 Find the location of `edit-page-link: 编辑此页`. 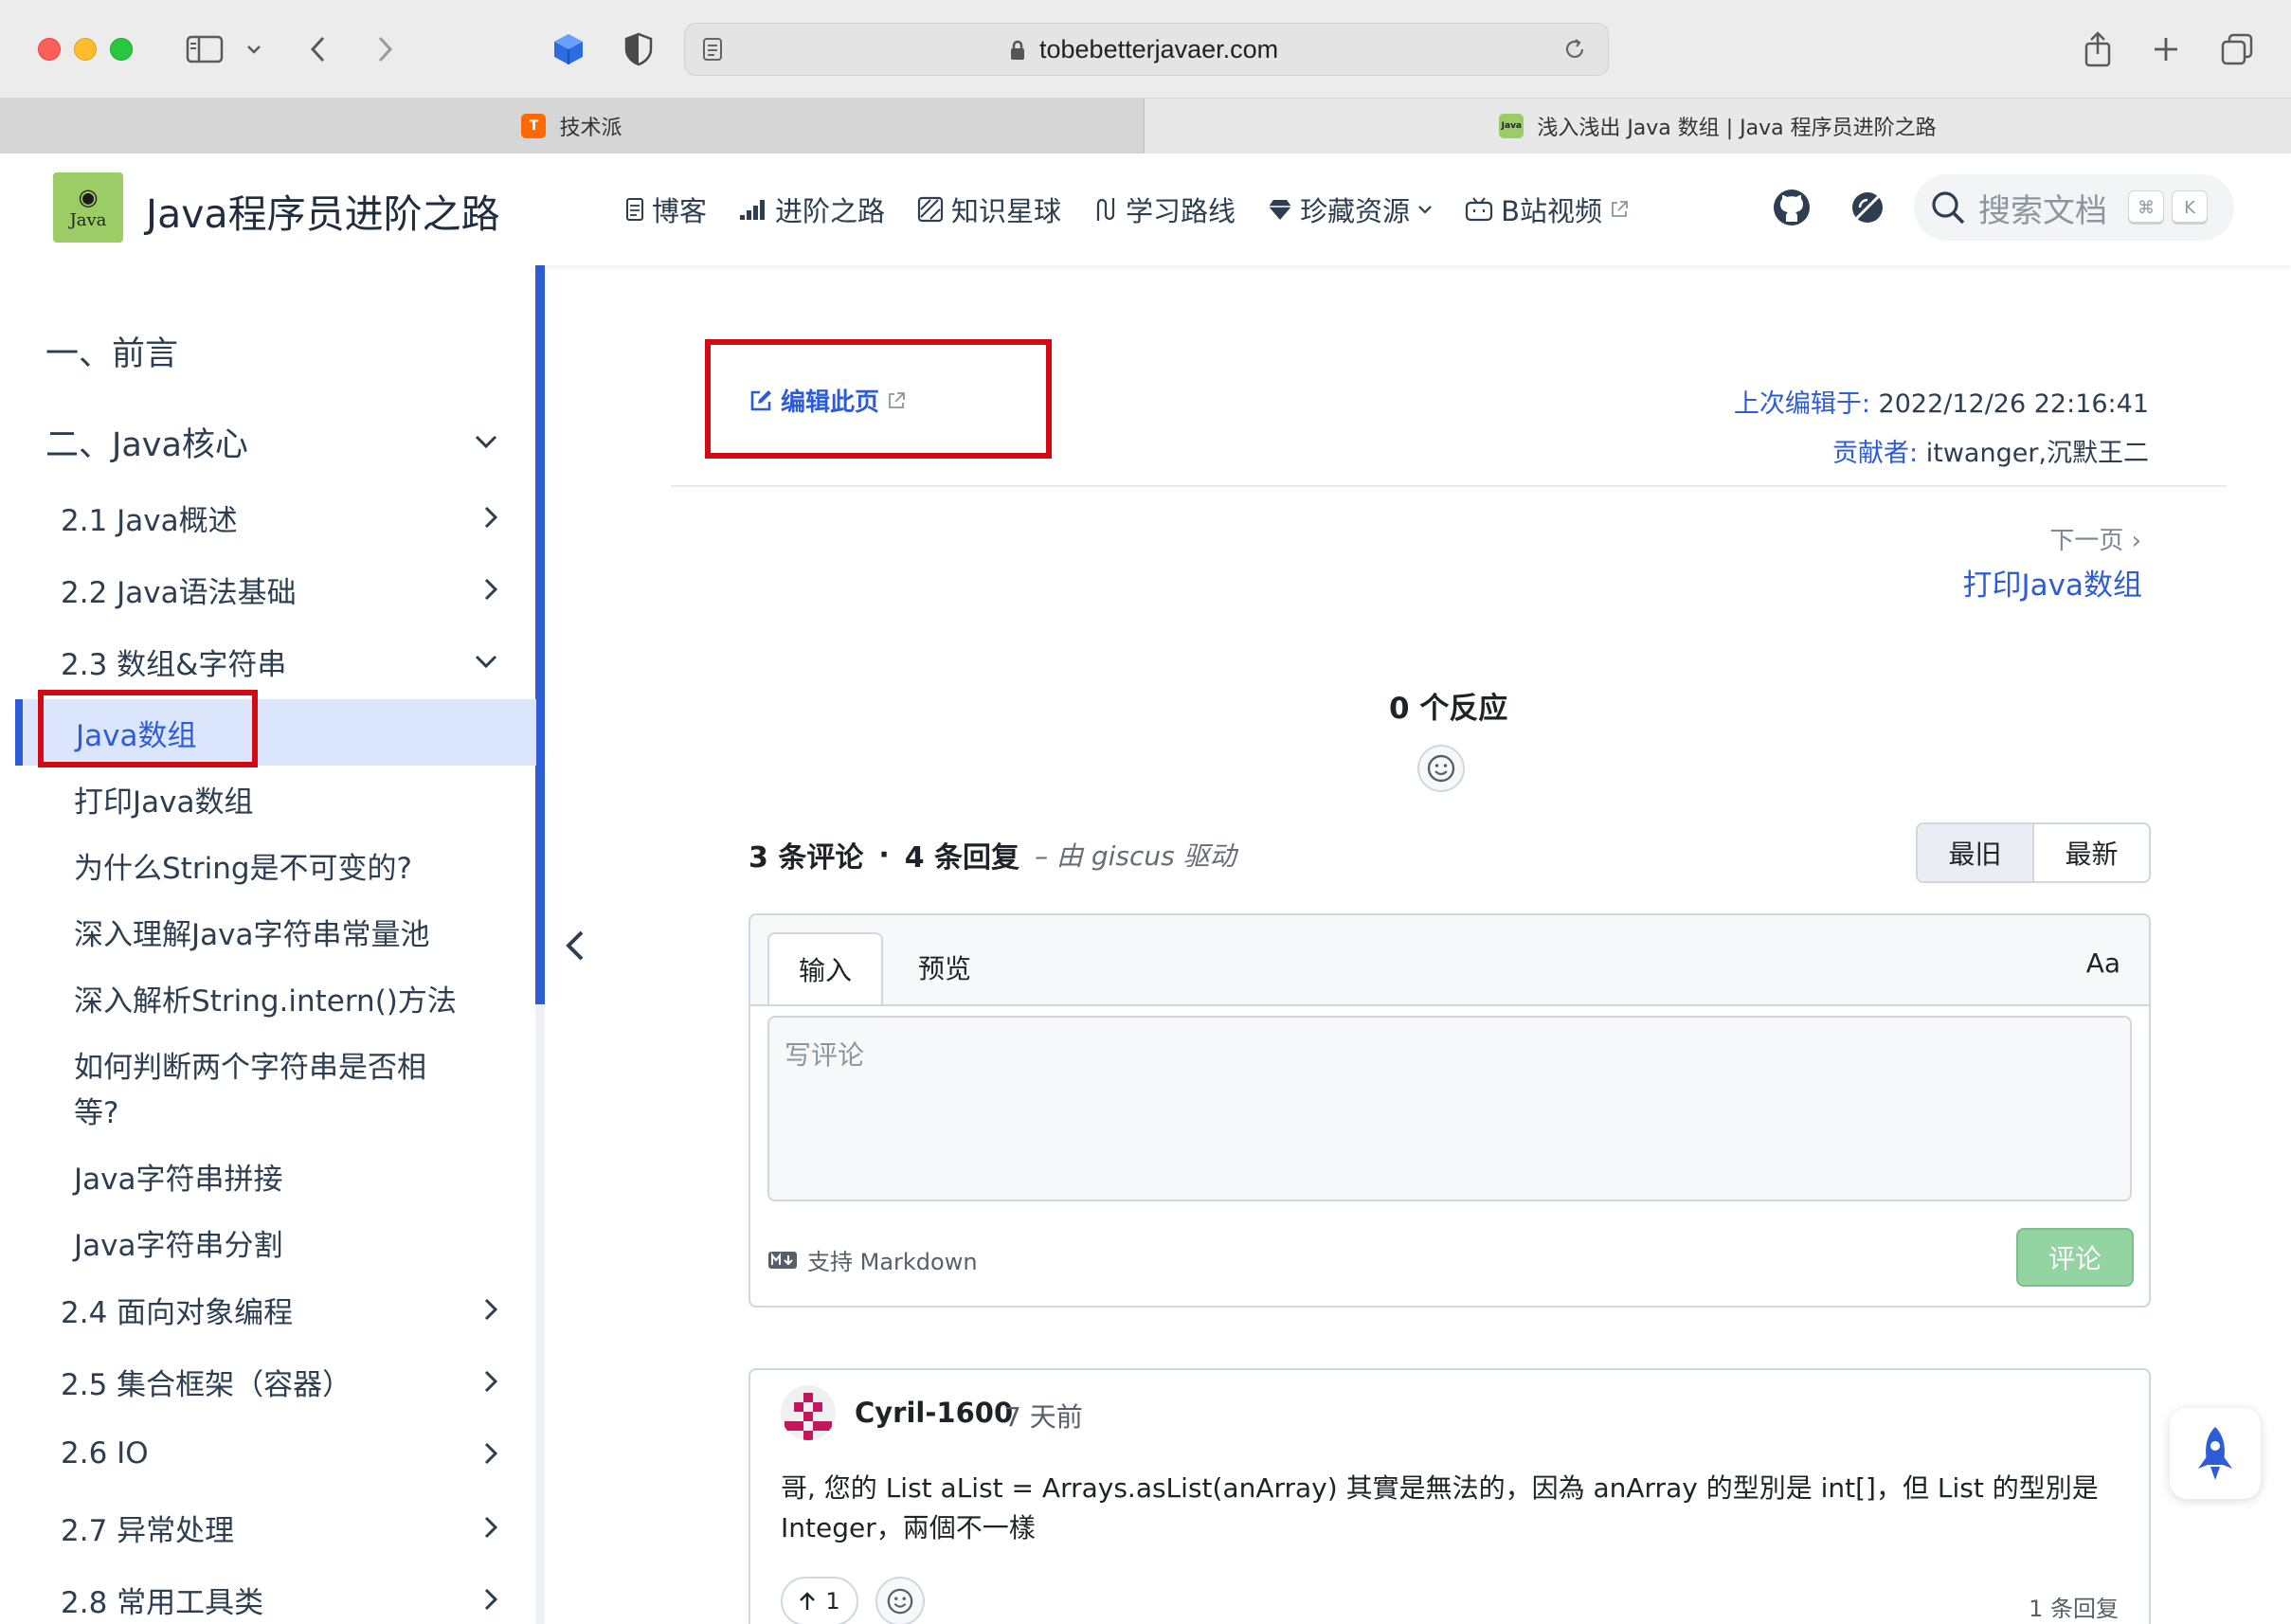

edit-page-link: 编辑此页 is located at coordinates (827, 401).